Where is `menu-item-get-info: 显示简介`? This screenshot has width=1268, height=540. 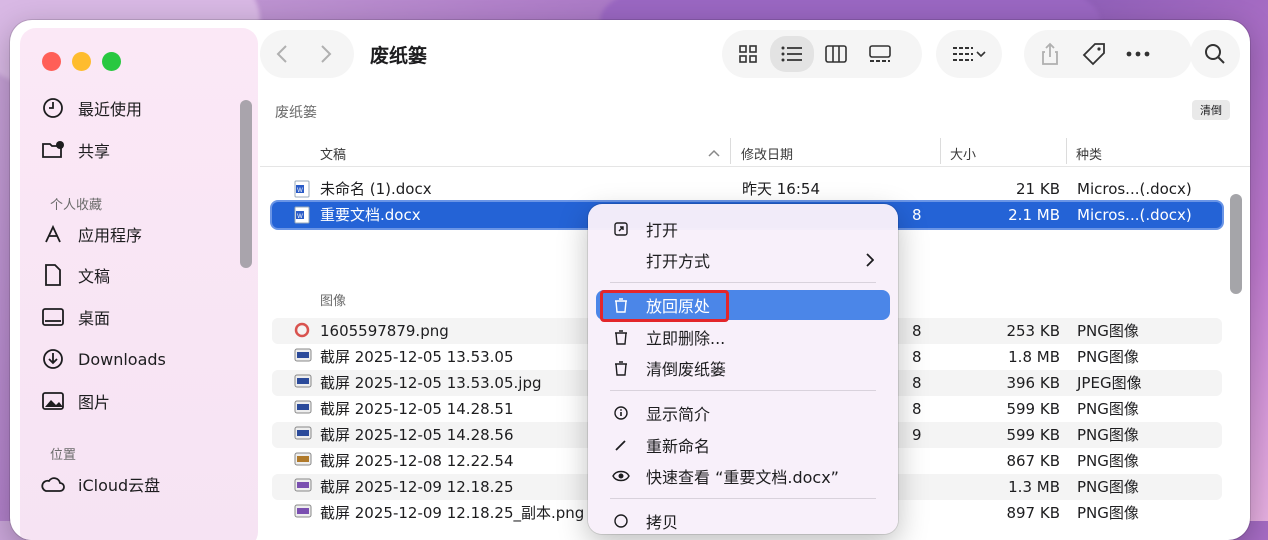
menu-item-get-info: 显示简介 is located at coordinates (743, 413).